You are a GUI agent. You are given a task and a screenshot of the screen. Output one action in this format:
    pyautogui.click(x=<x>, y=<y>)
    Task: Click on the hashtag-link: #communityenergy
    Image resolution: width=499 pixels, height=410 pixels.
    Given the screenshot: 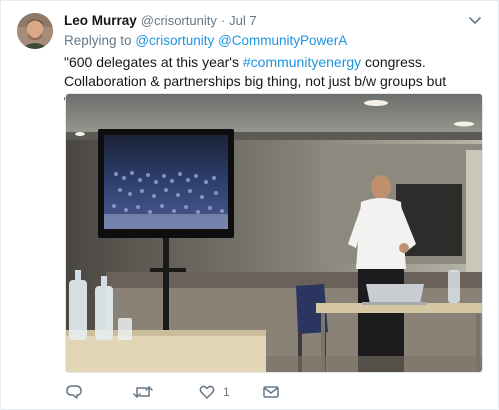 What is the action you would take?
    pyautogui.click(x=302, y=62)
    